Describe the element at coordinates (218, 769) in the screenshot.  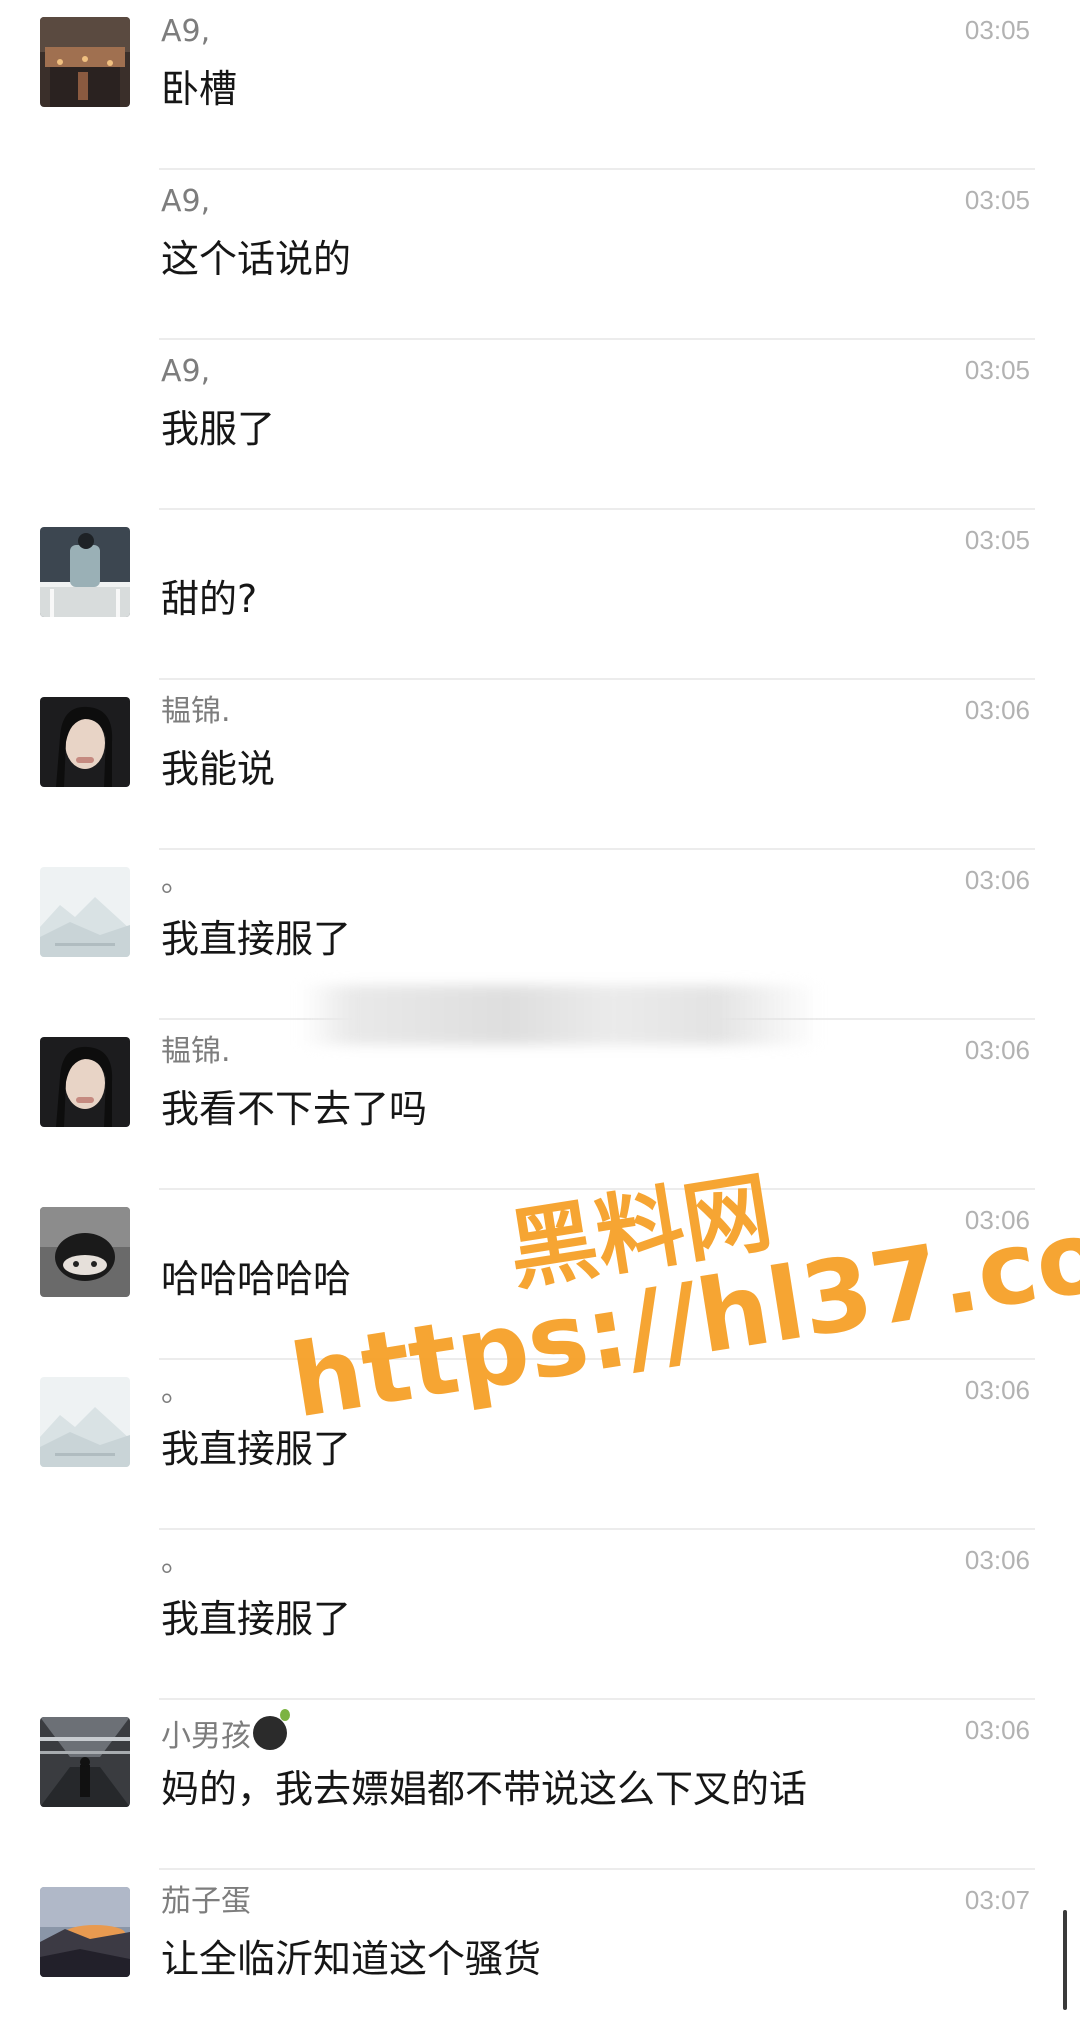
I see `message-text: 我能说` at that location.